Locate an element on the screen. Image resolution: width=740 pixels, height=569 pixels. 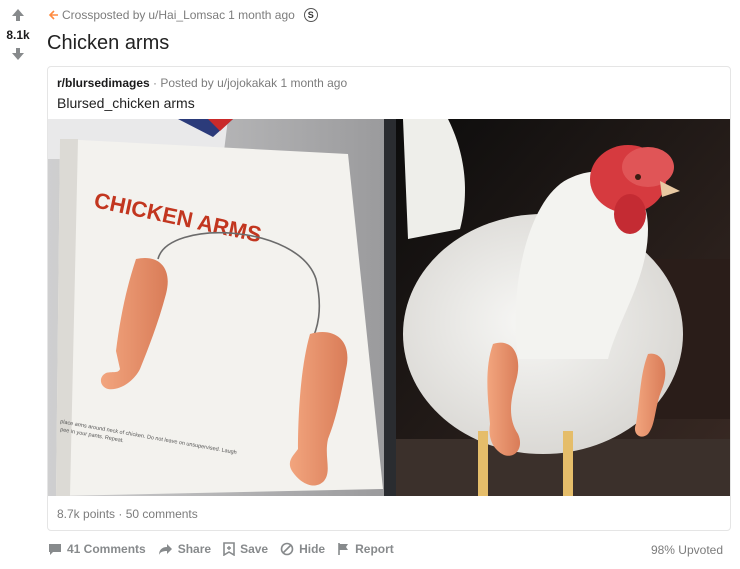
comments-label: 41 Comments is located at coordinates (106, 549).